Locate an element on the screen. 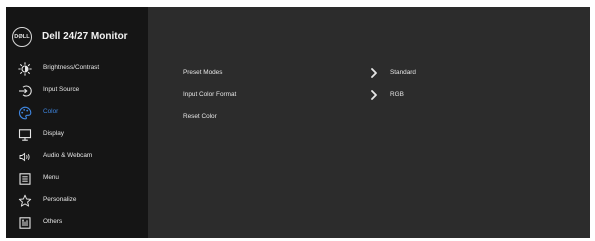  sidebar-item-color: Color is located at coordinates (77, 113).